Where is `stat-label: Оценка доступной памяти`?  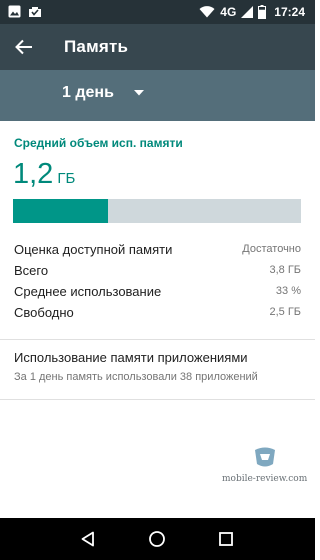 stat-label: Оценка доступной памяти is located at coordinates (93, 249).